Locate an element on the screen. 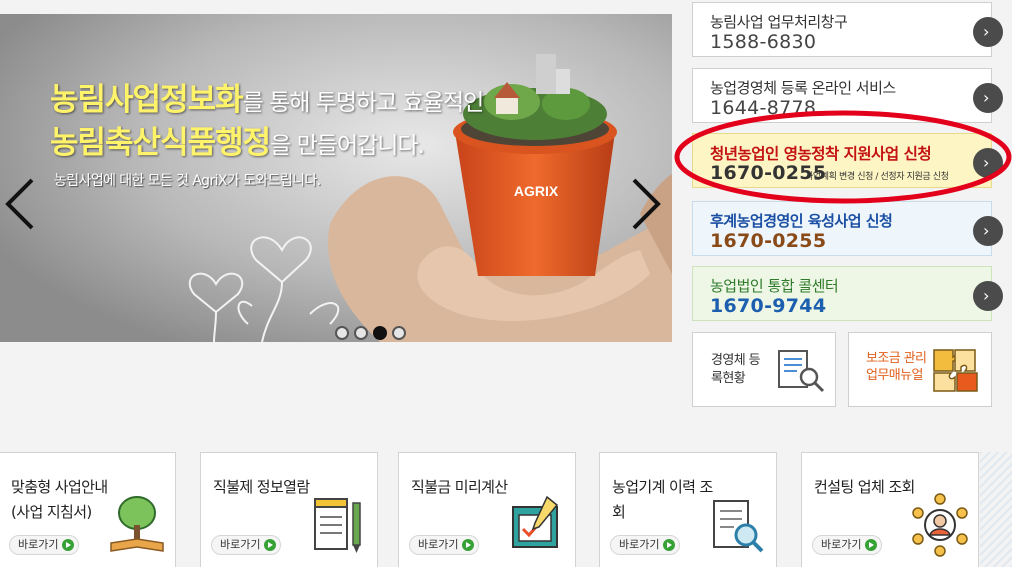 The height and width of the screenshot is (567, 1012). tree-book-icon is located at coordinates (137, 524).